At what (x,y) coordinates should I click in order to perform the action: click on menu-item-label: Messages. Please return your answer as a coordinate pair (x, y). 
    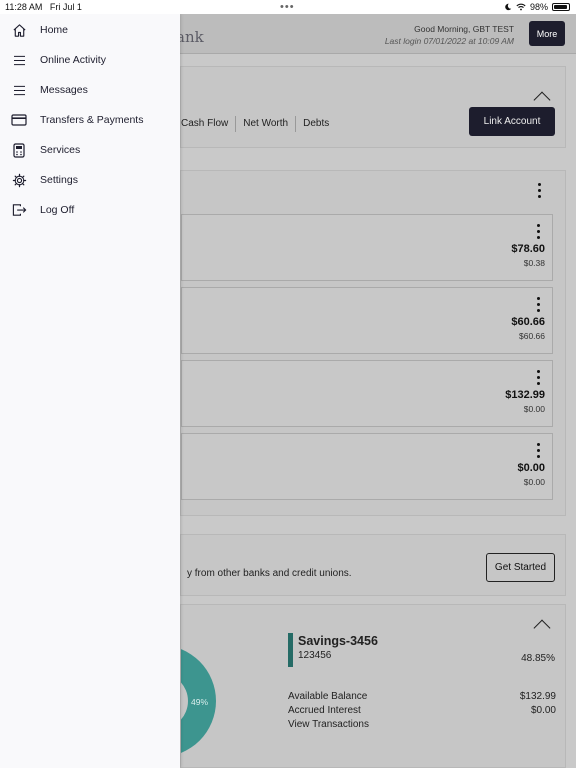
    Looking at the image, I should click on (64, 90).